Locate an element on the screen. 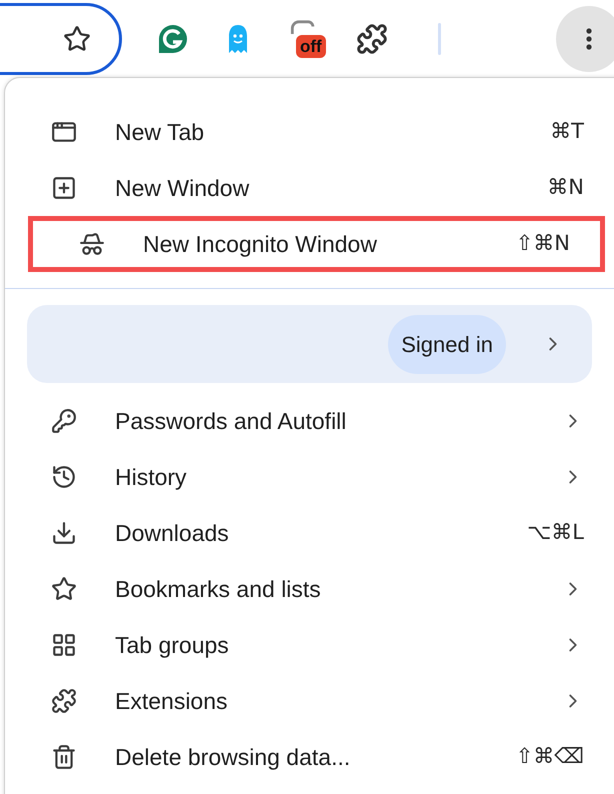 The image size is (614, 794). g-logo-icon is located at coordinates (173, 39).